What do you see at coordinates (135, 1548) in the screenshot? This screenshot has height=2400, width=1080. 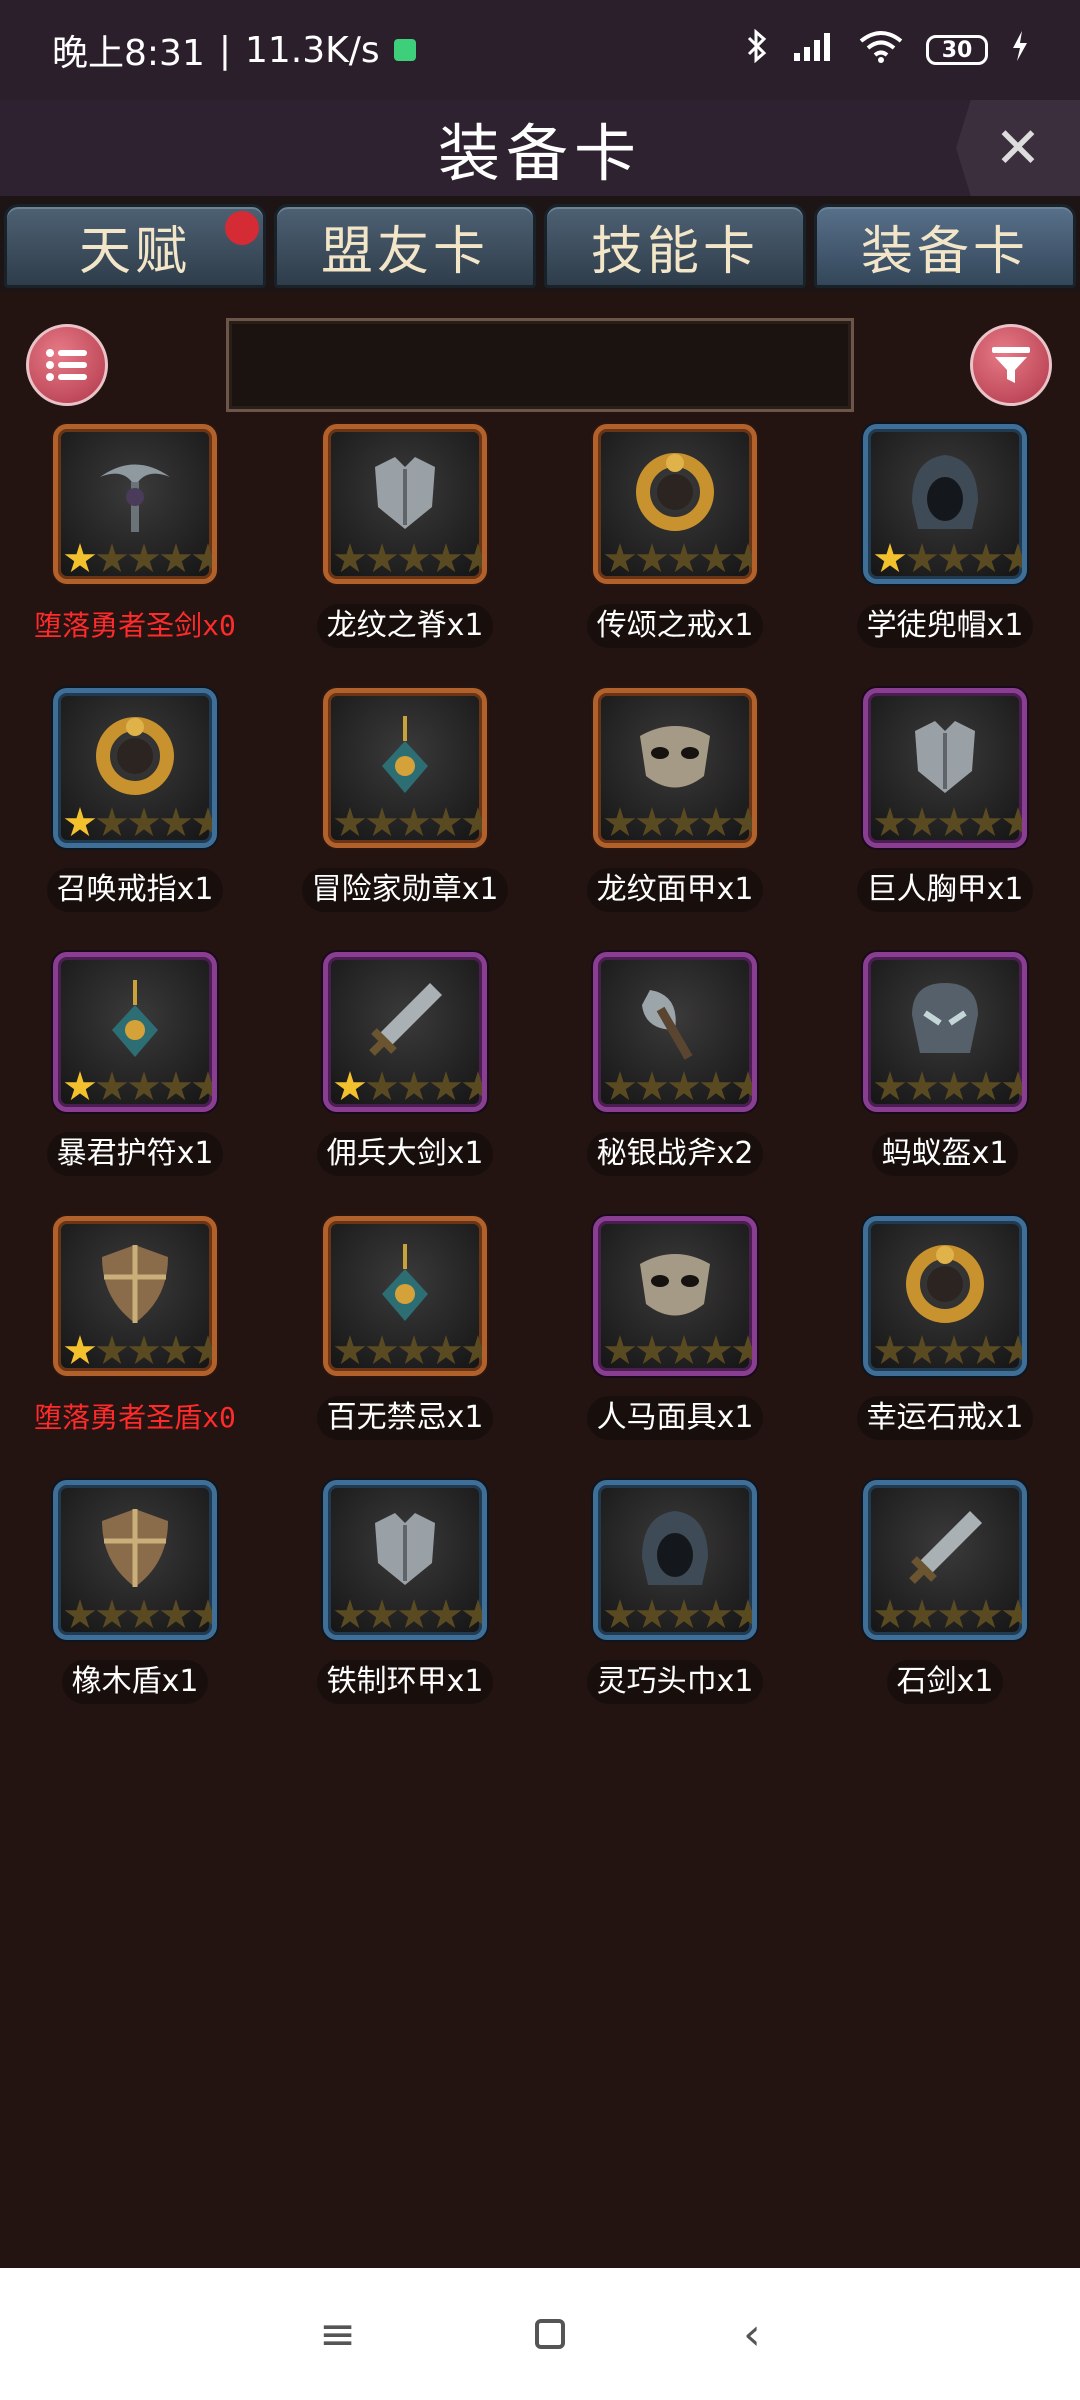 I see `shield-icon` at bounding box center [135, 1548].